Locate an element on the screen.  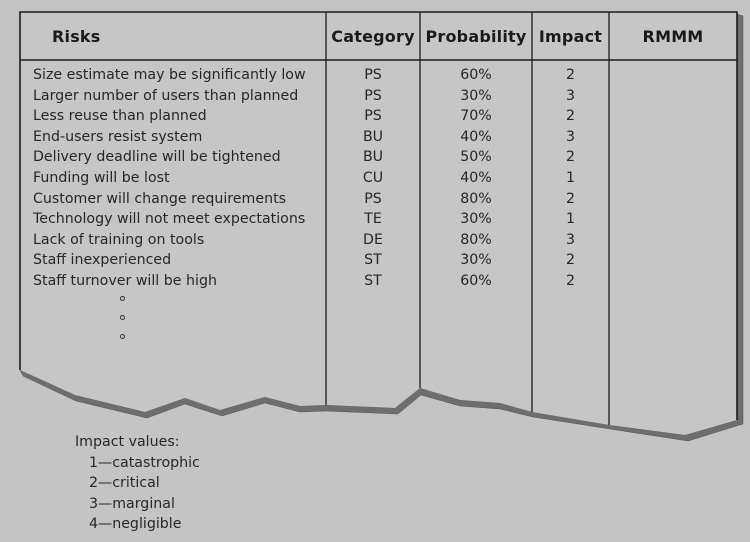
rmmm-column is located at coordinates (673, 178).